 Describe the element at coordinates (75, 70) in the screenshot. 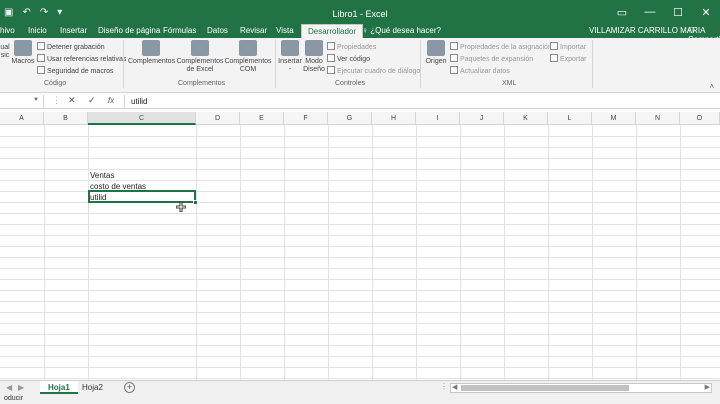

I see `seguridad-macros-button: Seguridad de macros` at that location.